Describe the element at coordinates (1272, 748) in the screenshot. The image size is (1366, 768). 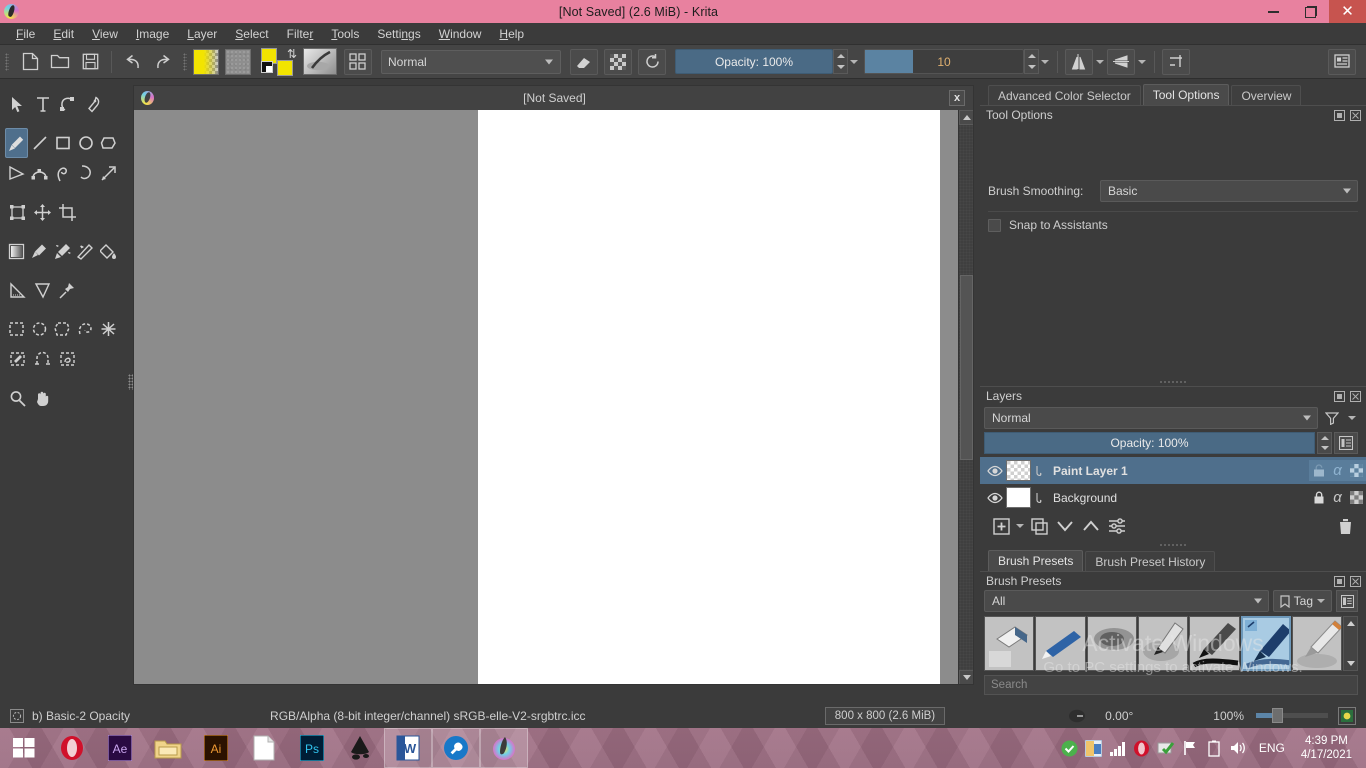
I see `language-indicator: ENG` at that location.